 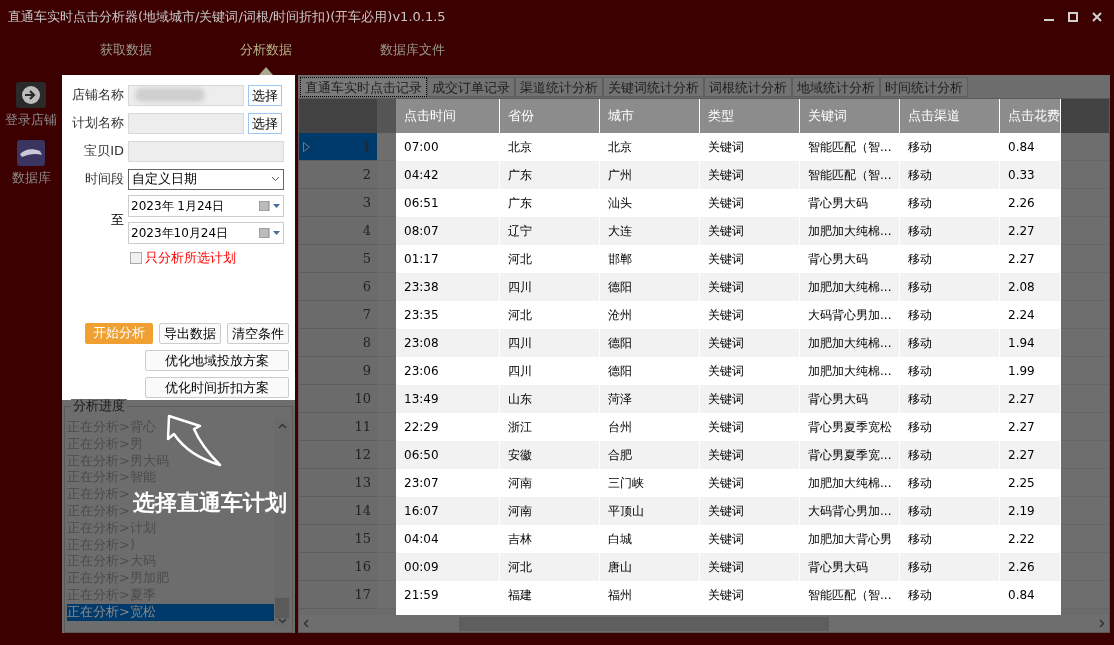 What do you see at coordinates (836, 87) in the screenshot?
I see `data-tab: 地域统计分析` at bounding box center [836, 87].